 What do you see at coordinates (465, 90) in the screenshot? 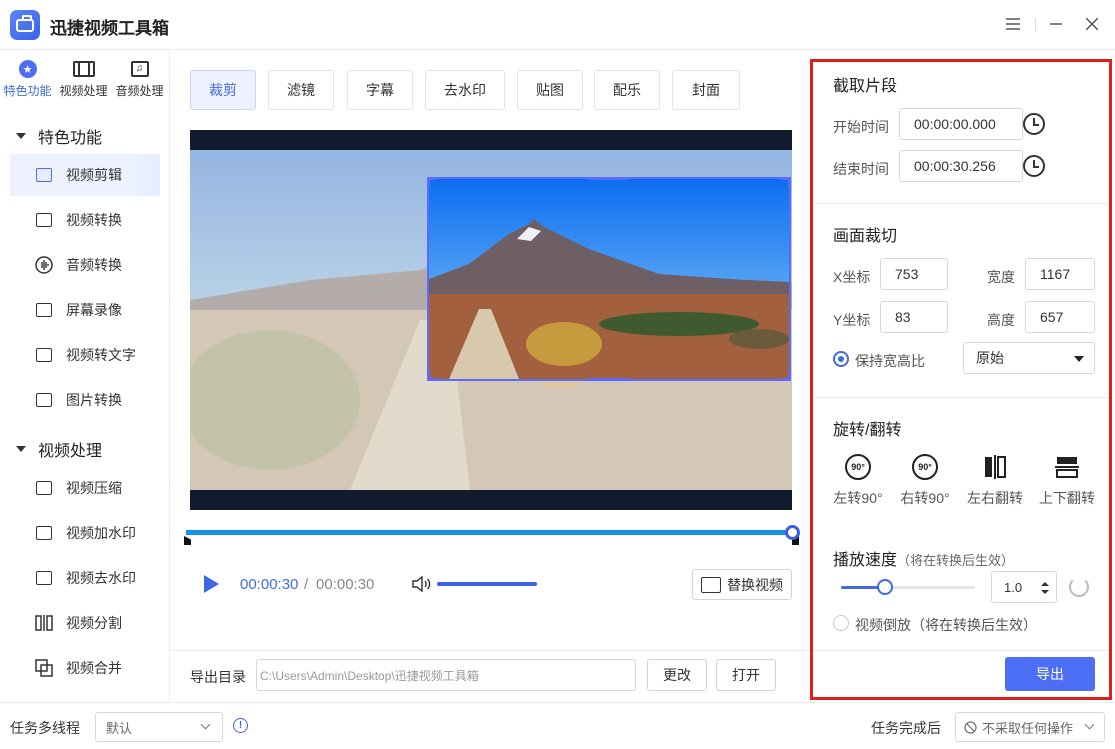
I see `tab-remove-watermark: 去水印` at bounding box center [465, 90].